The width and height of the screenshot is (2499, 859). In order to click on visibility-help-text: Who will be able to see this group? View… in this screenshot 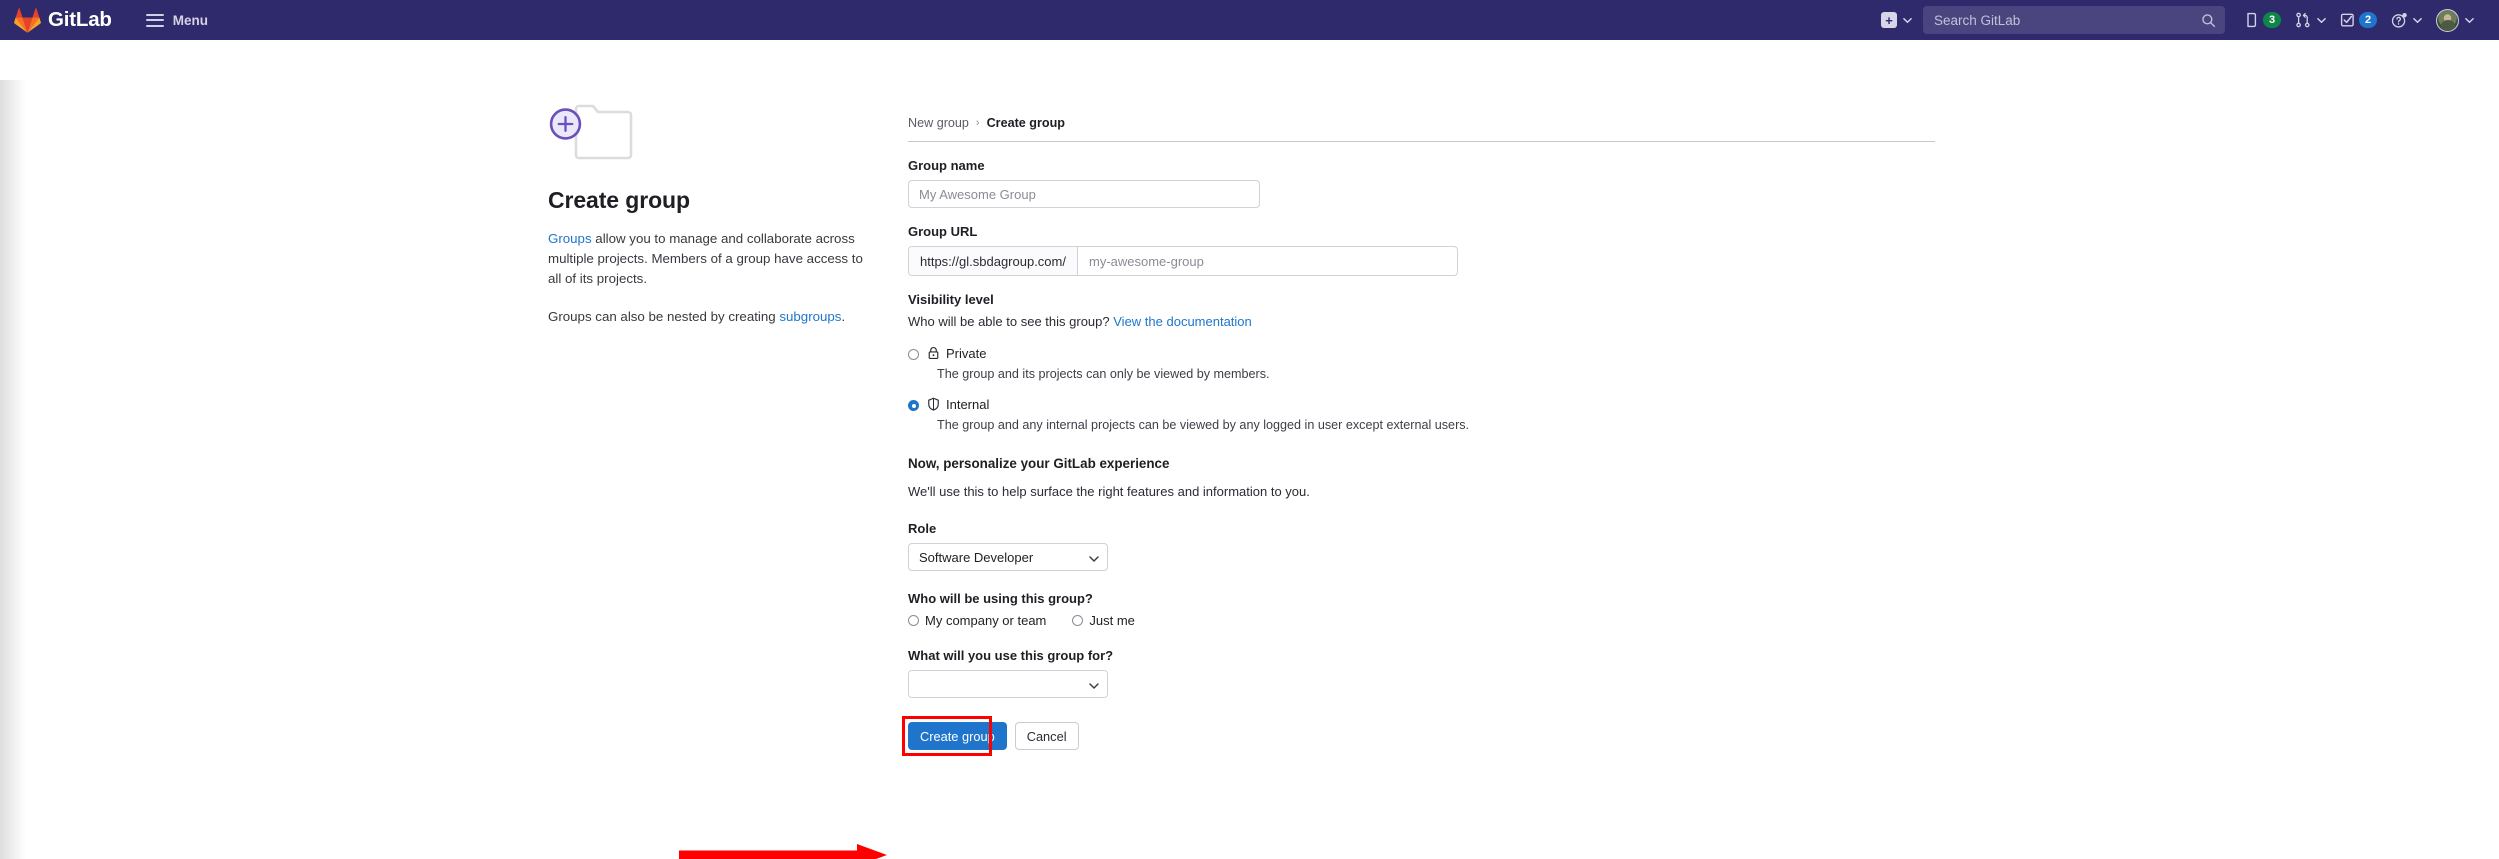, I will do `click(1421, 321)`.